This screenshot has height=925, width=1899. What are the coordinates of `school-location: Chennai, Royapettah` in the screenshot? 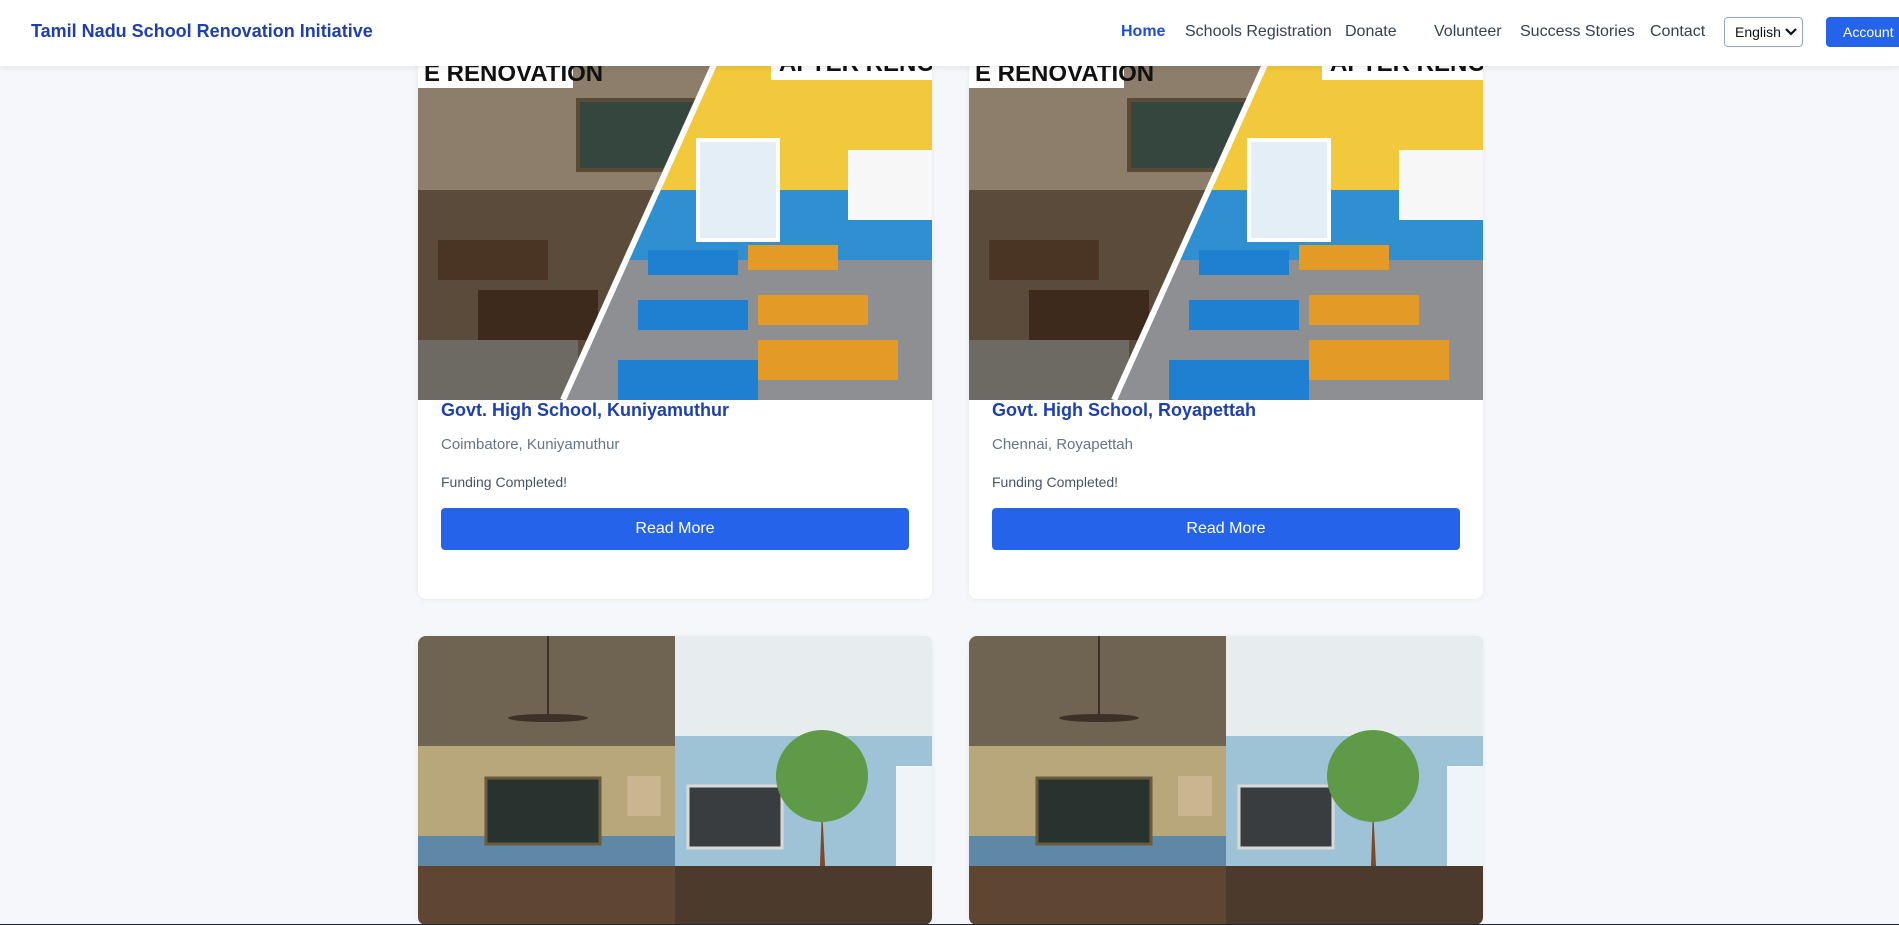 It's located at (1062, 444).